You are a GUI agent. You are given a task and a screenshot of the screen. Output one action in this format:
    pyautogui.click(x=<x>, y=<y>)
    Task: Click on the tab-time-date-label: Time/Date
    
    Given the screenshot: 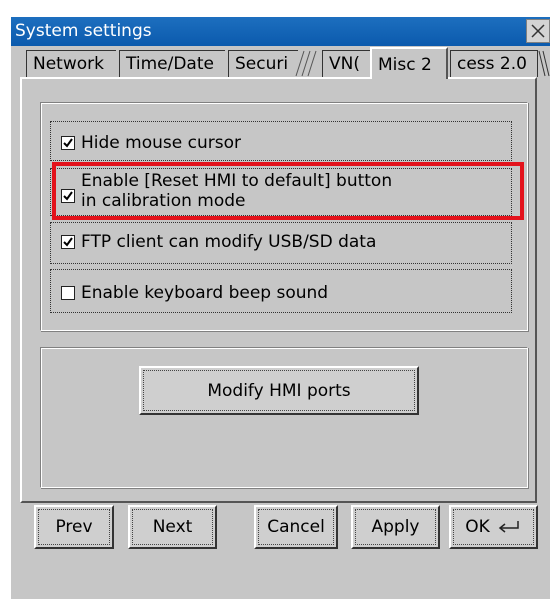 What is the action you would take?
    pyautogui.click(x=170, y=64)
    